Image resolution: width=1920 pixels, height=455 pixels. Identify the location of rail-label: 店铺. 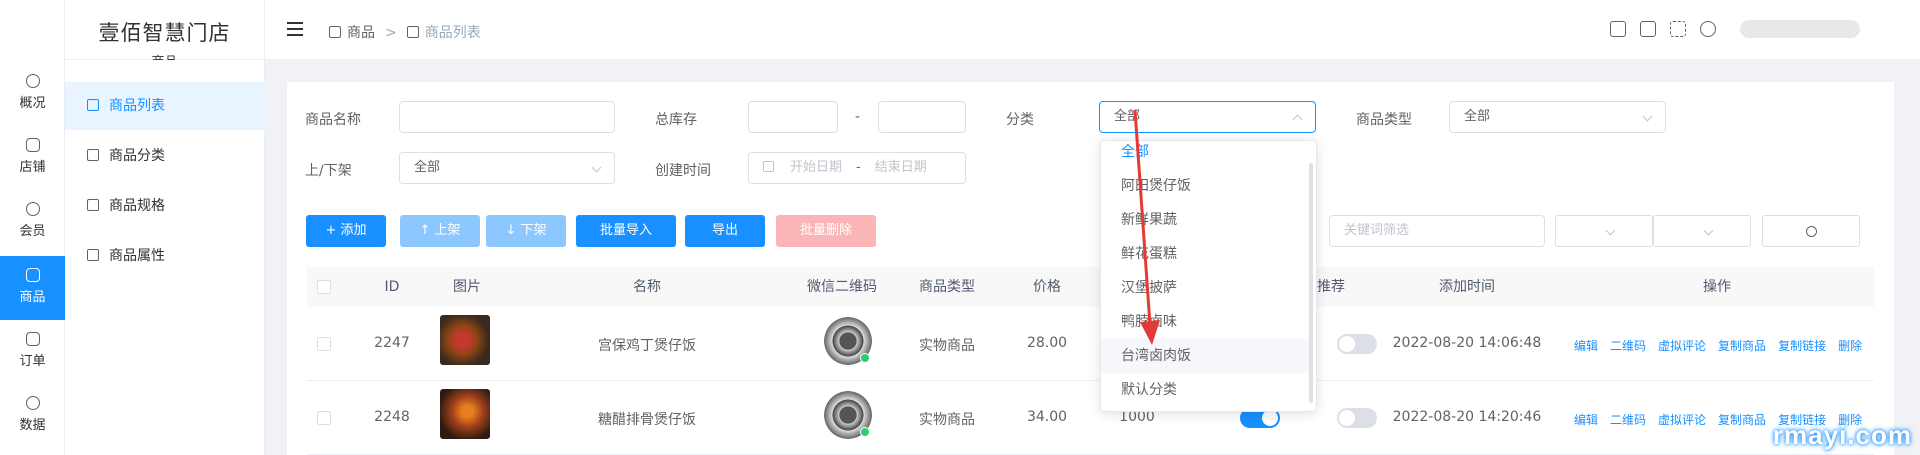
(32, 167).